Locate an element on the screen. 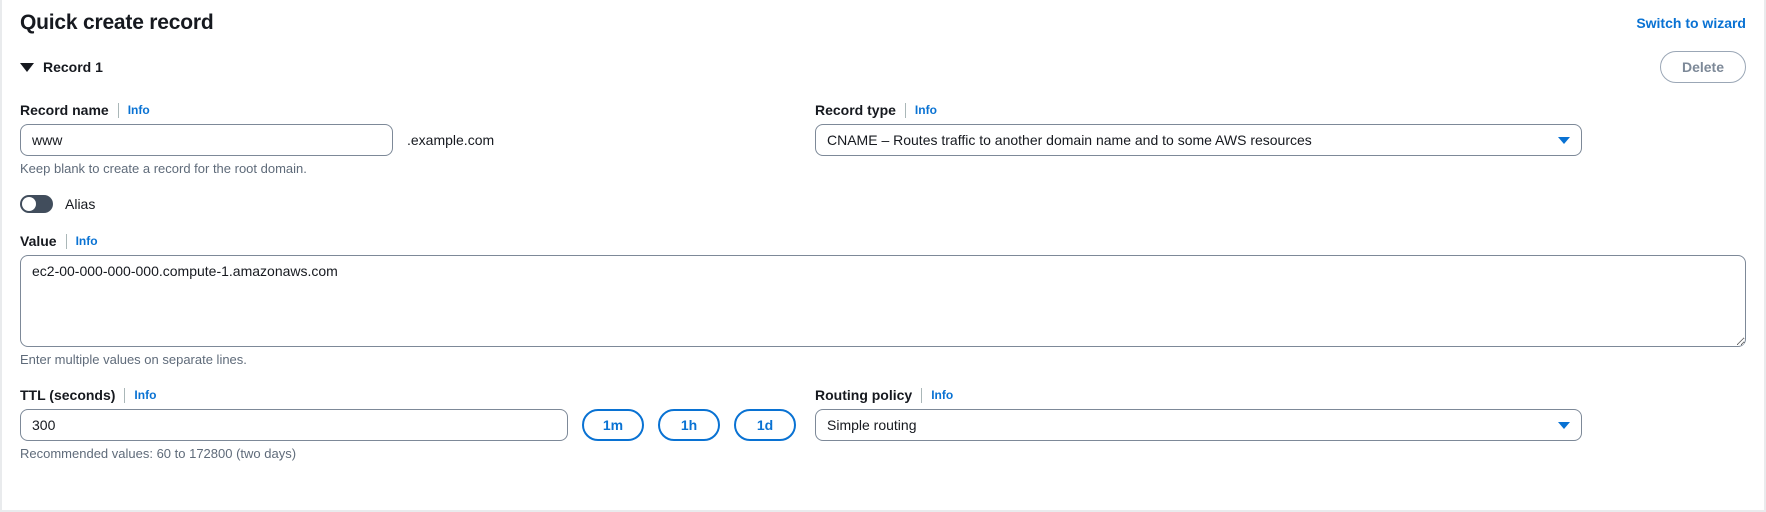 This screenshot has height=512, width=1766. ttl-preset-1h: 1h is located at coordinates (689, 425).